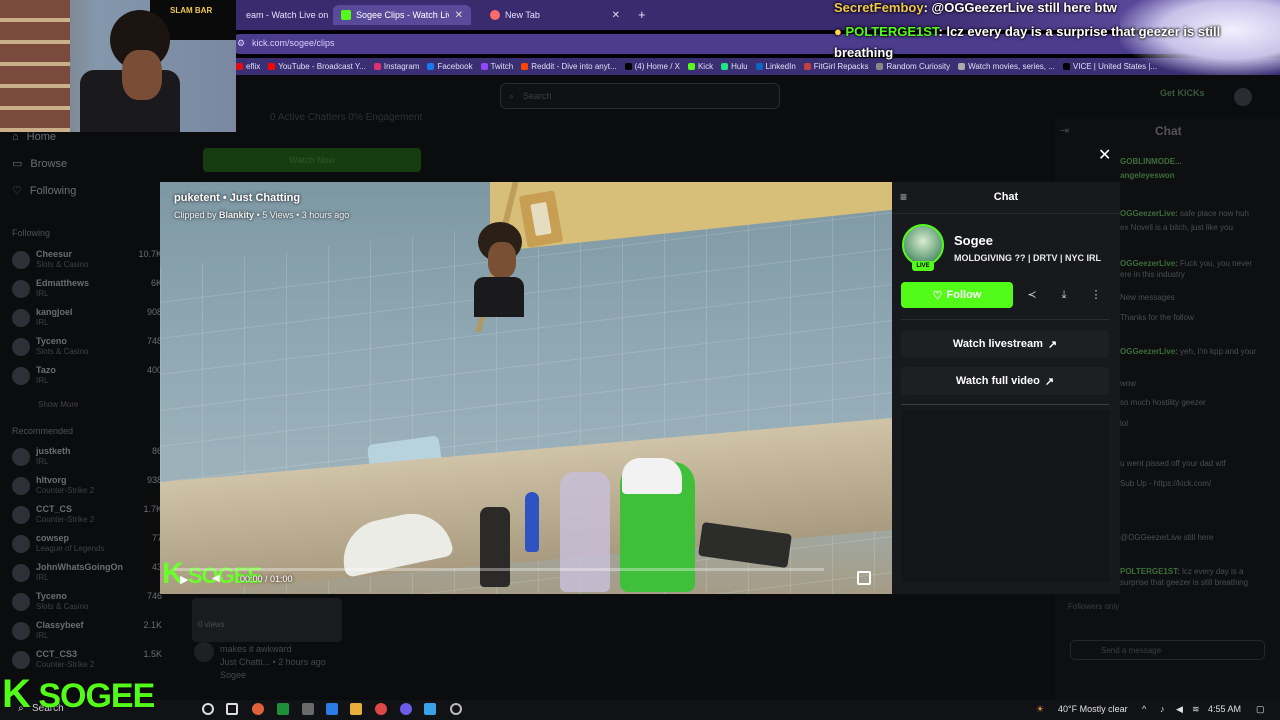 The image size is (1280, 720). Describe the element at coordinates (864, 578) in the screenshot. I see `fullscreen-icon` at that location.